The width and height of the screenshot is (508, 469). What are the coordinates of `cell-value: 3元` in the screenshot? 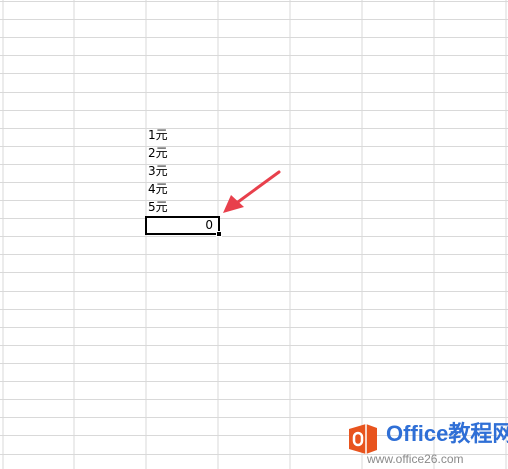 It's located at (182, 171).